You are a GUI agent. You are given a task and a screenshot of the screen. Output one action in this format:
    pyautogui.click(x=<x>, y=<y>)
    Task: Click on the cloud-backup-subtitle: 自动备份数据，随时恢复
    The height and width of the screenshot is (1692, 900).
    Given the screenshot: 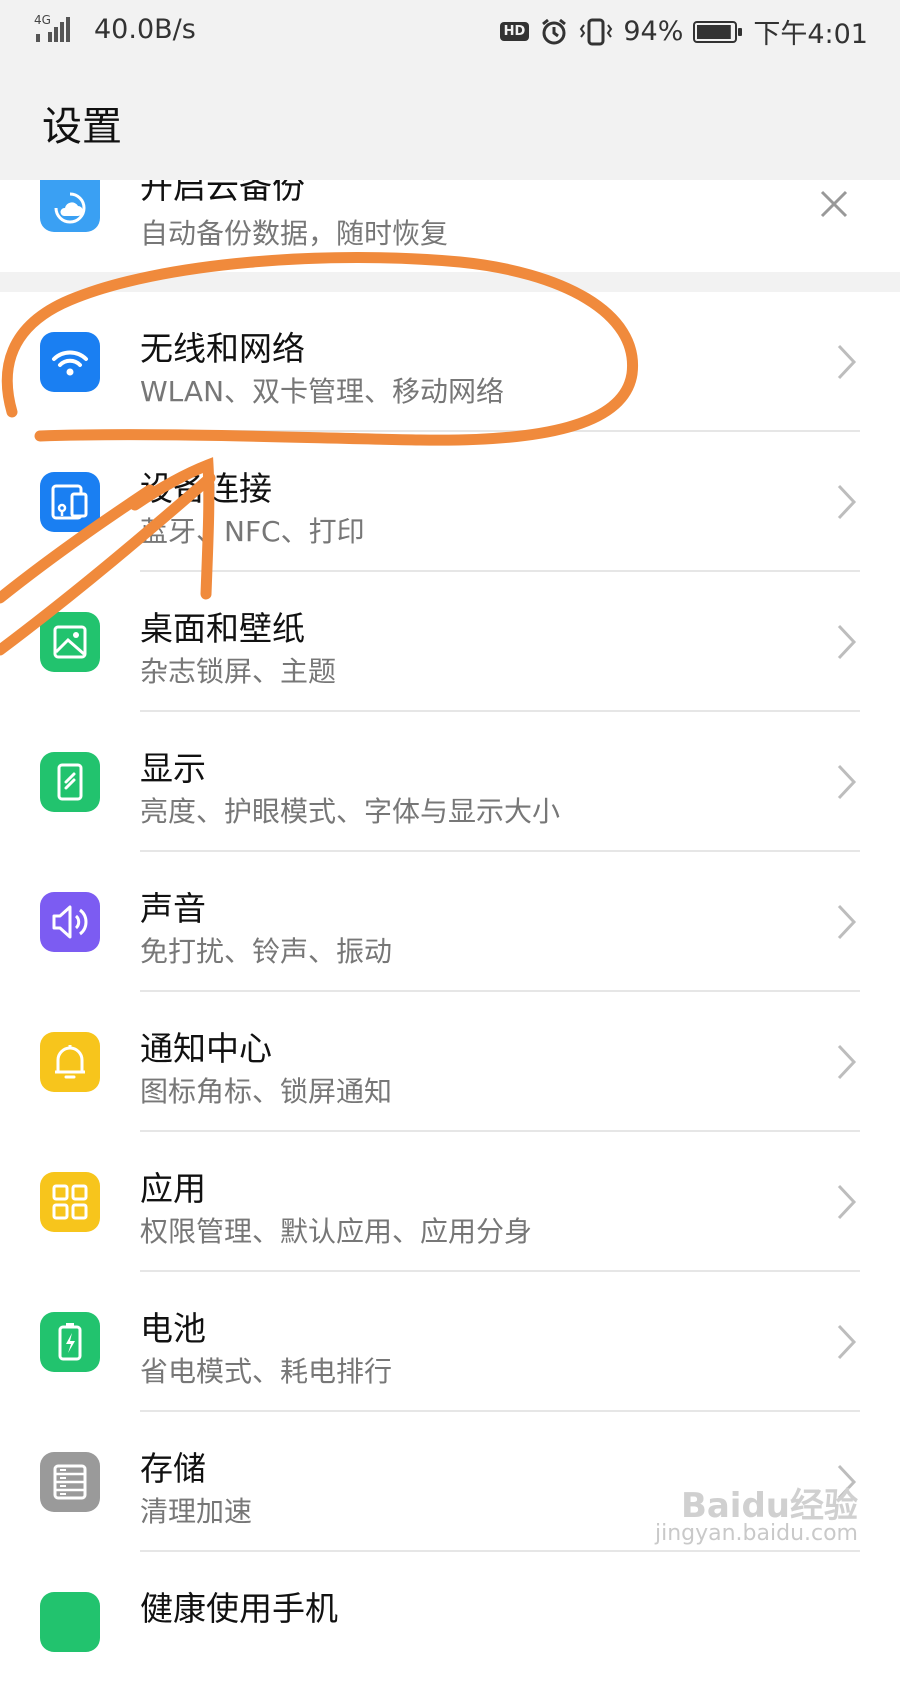 What is the action you would take?
    pyautogui.click(x=294, y=233)
    